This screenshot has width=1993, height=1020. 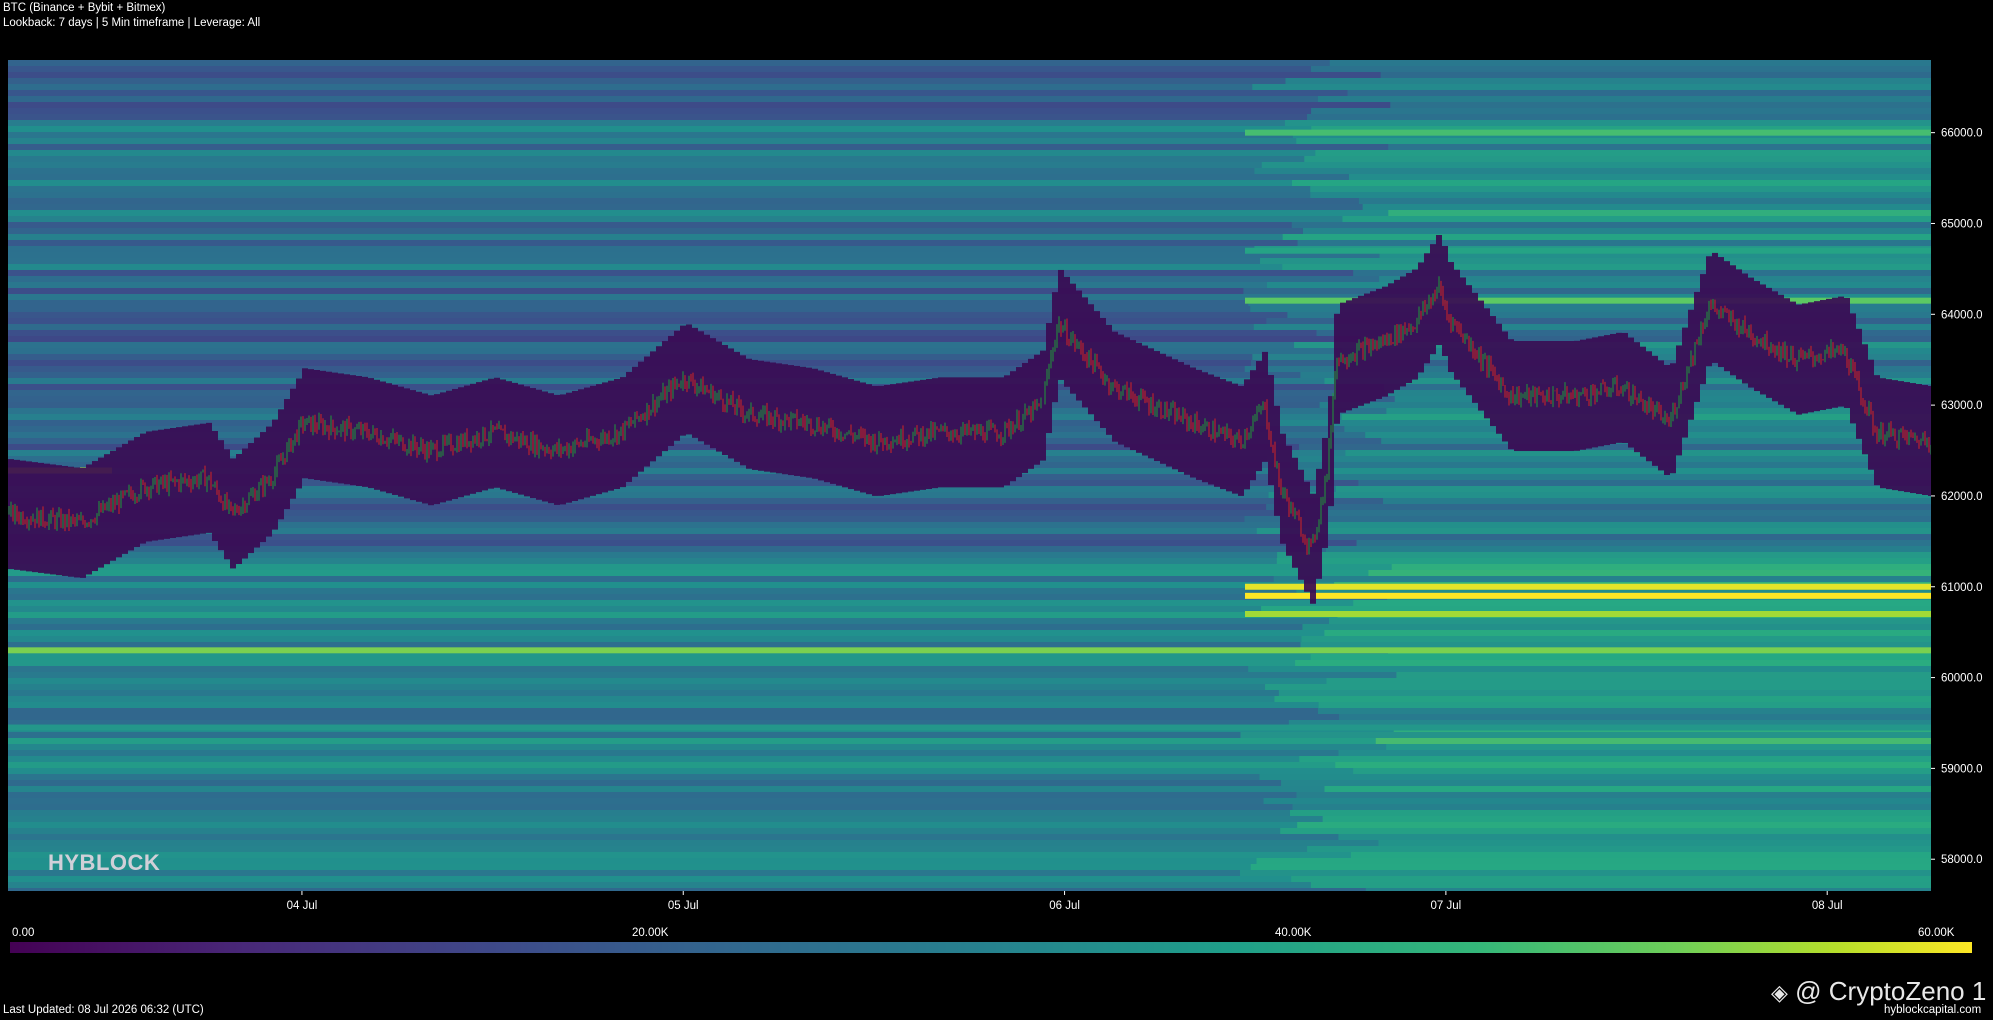 I want to click on y-tick-label: 65000.0, so click(x=1962, y=224).